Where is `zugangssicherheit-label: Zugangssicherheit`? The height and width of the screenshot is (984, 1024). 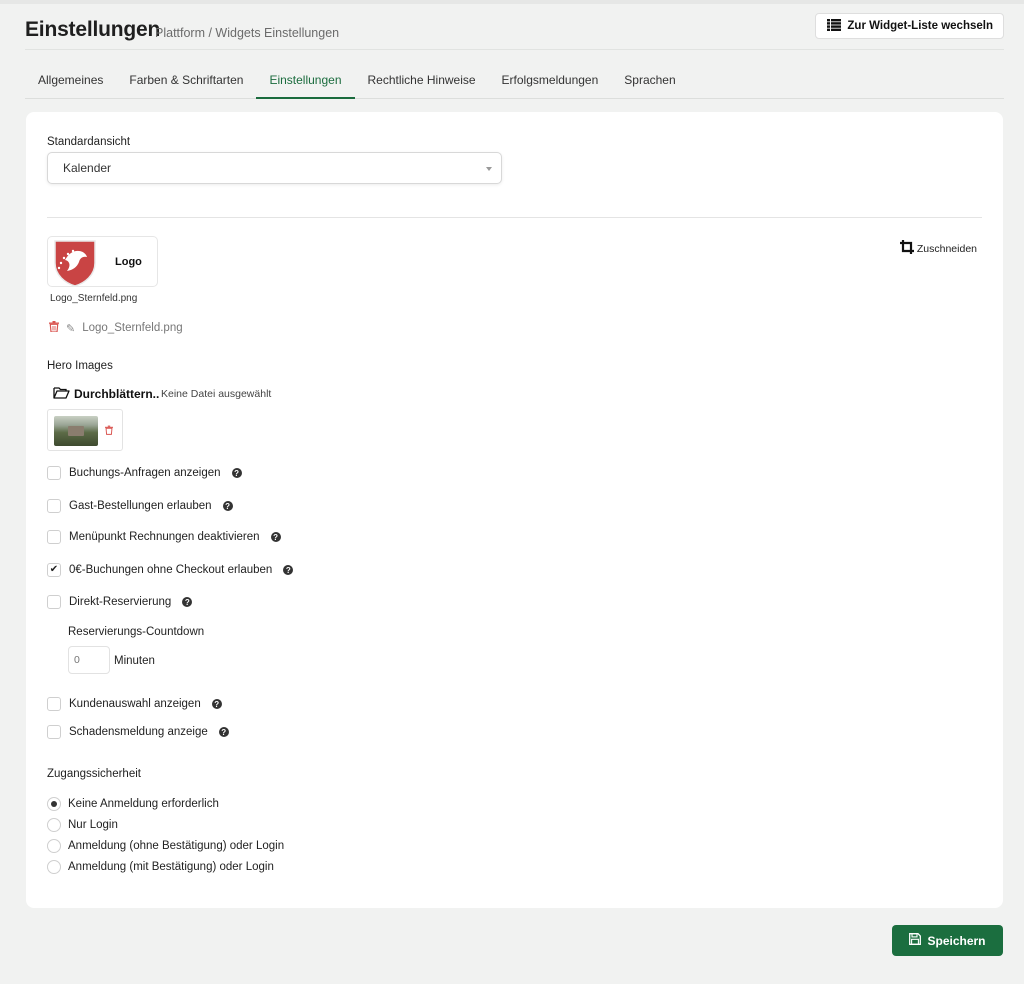
zugangssicherheit-label: Zugangssicherheit is located at coordinates (94, 774).